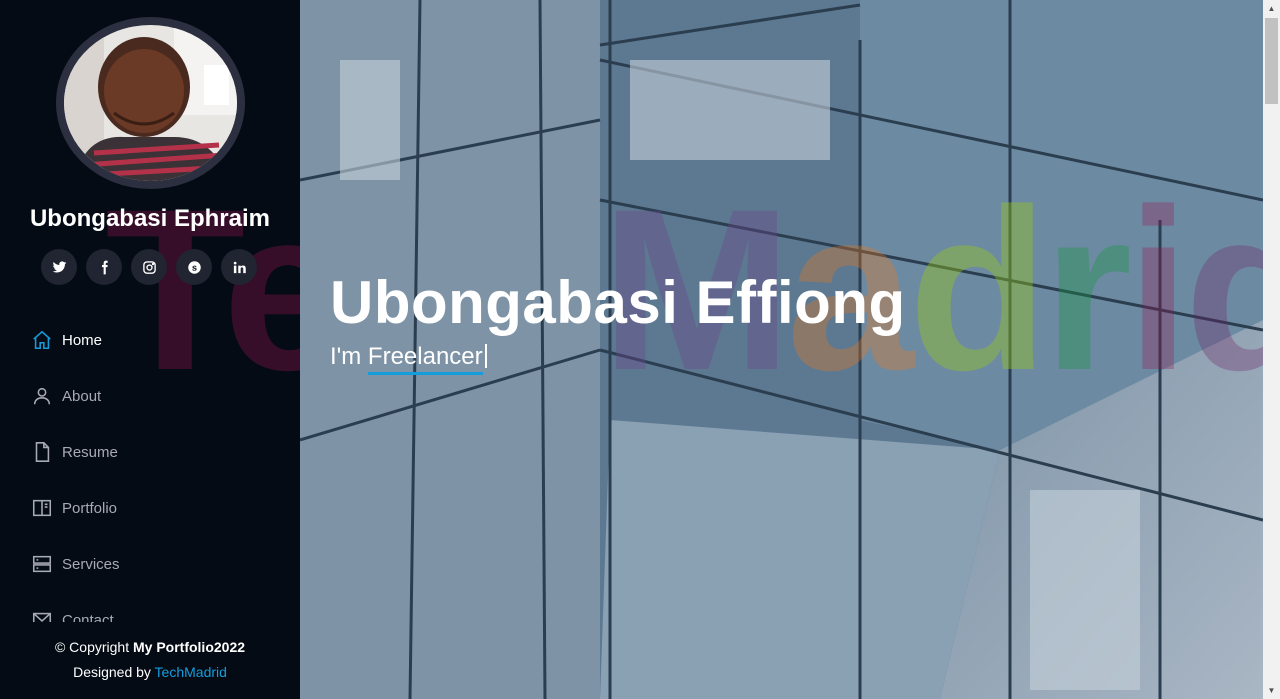 This screenshot has width=1280, height=699. Describe the element at coordinates (59, 267) in the screenshot. I see `twitter-icon` at that location.